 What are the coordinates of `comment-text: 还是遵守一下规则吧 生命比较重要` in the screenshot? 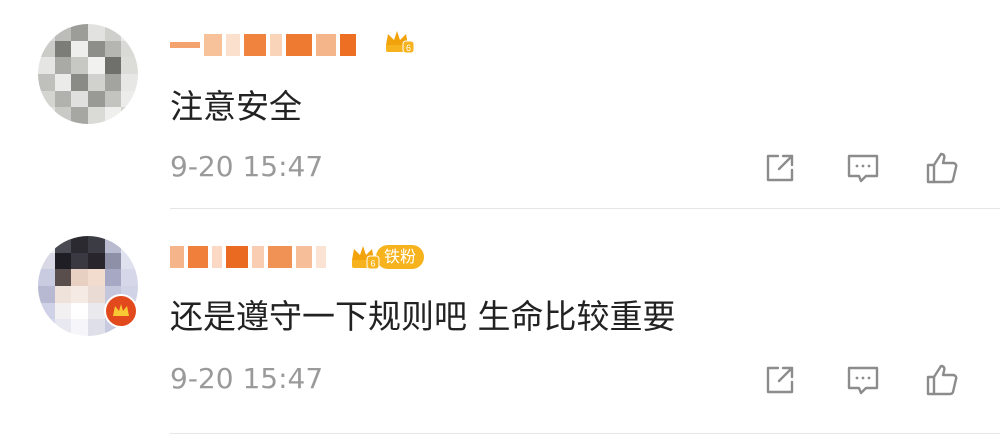 It's located at (423, 316).